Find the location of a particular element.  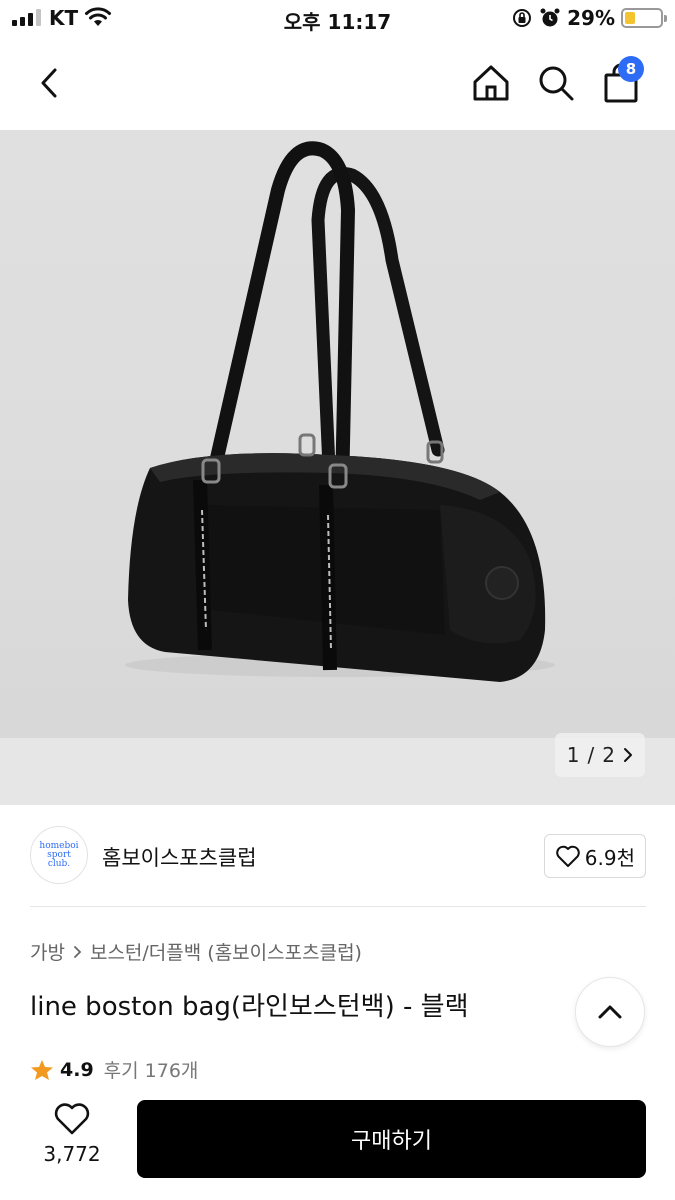

brand-like-button: 6.9천 is located at coordinates (594, 856).